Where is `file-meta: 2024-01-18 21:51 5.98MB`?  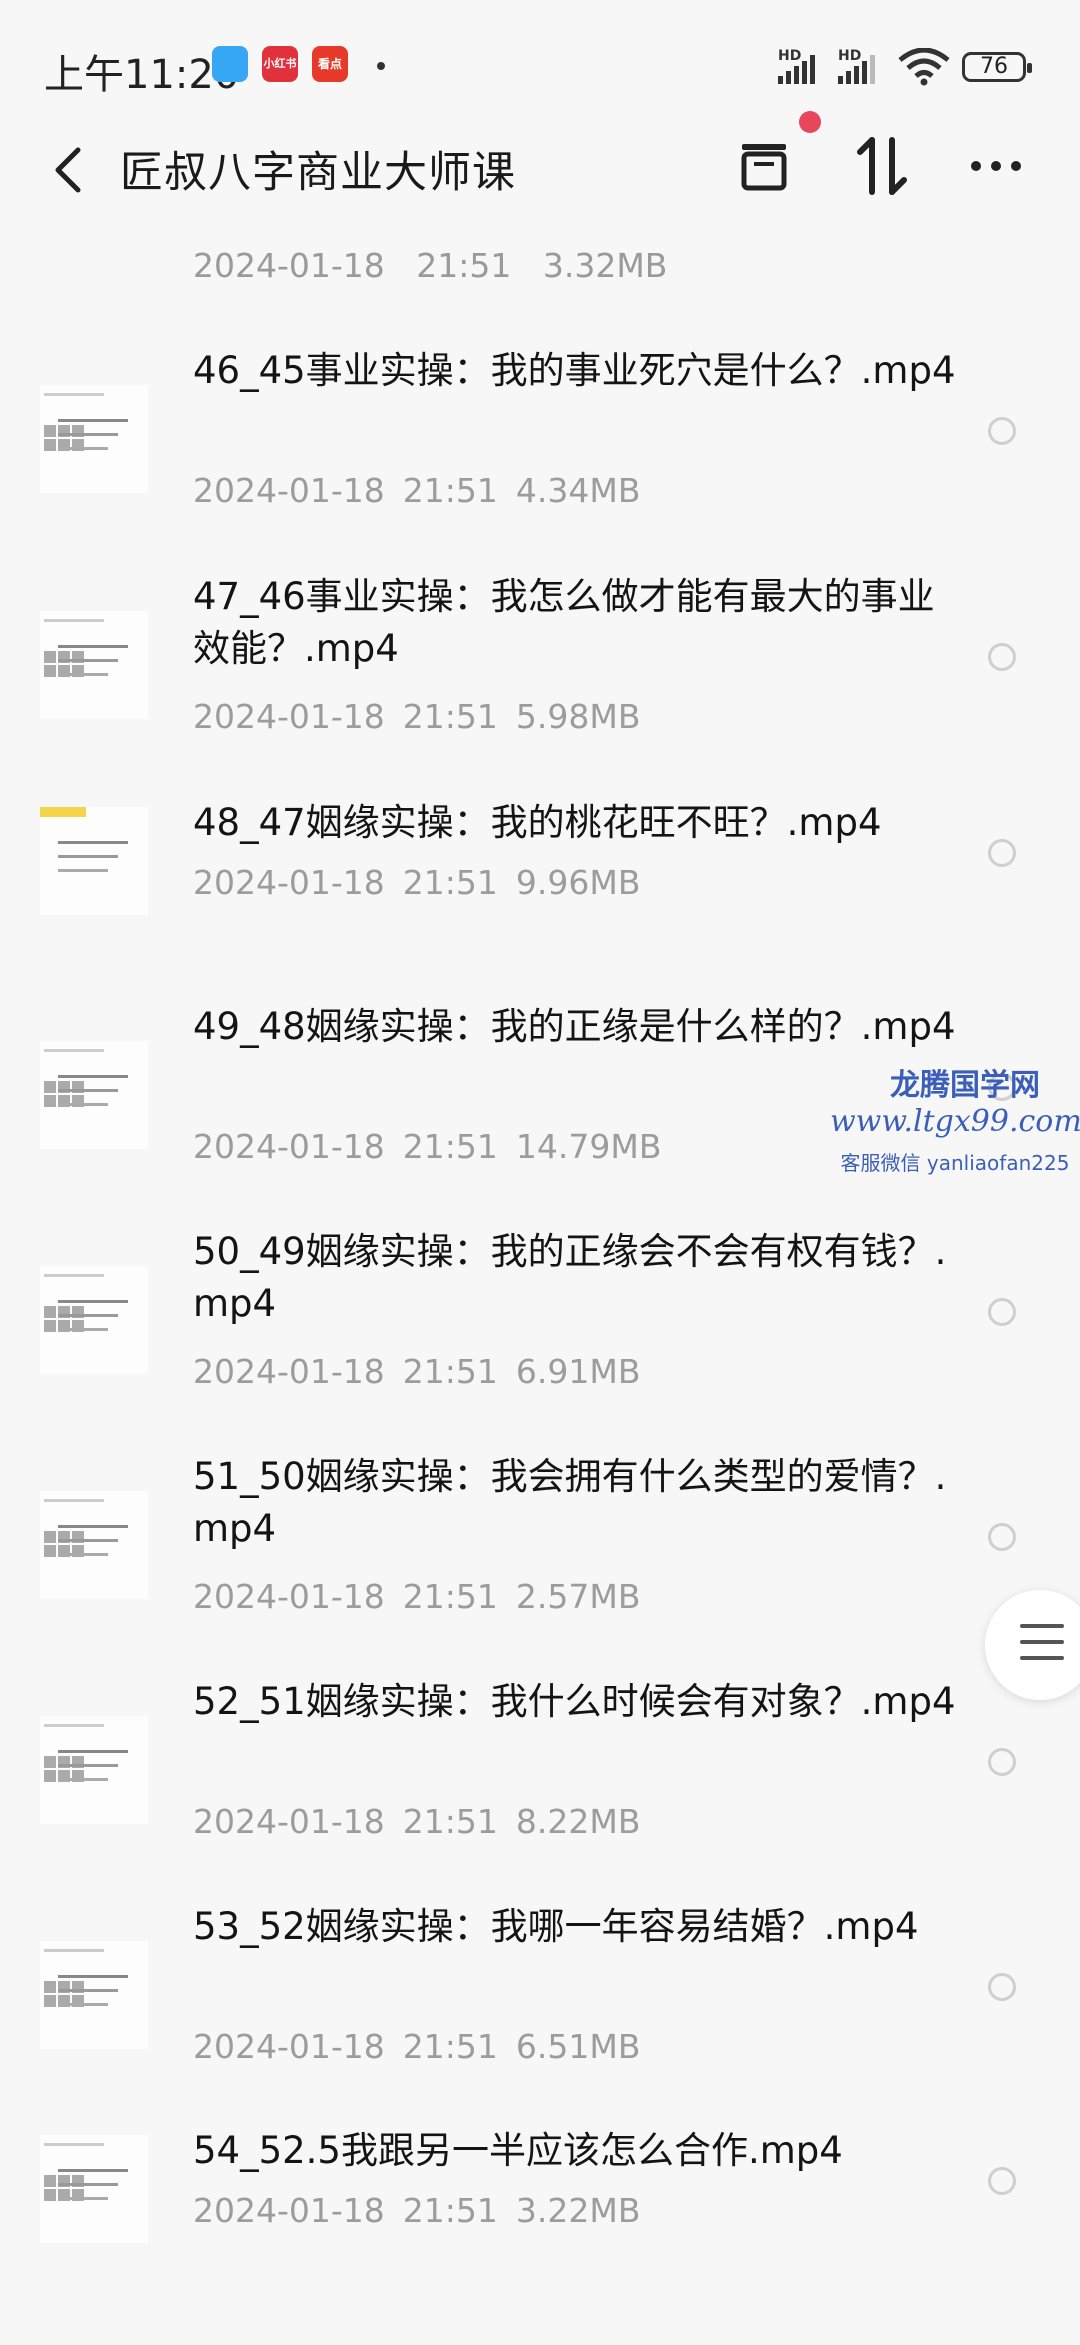 file-meta: 2024-01-18 21:51 5.98MB is located at coordinates (425, 716).